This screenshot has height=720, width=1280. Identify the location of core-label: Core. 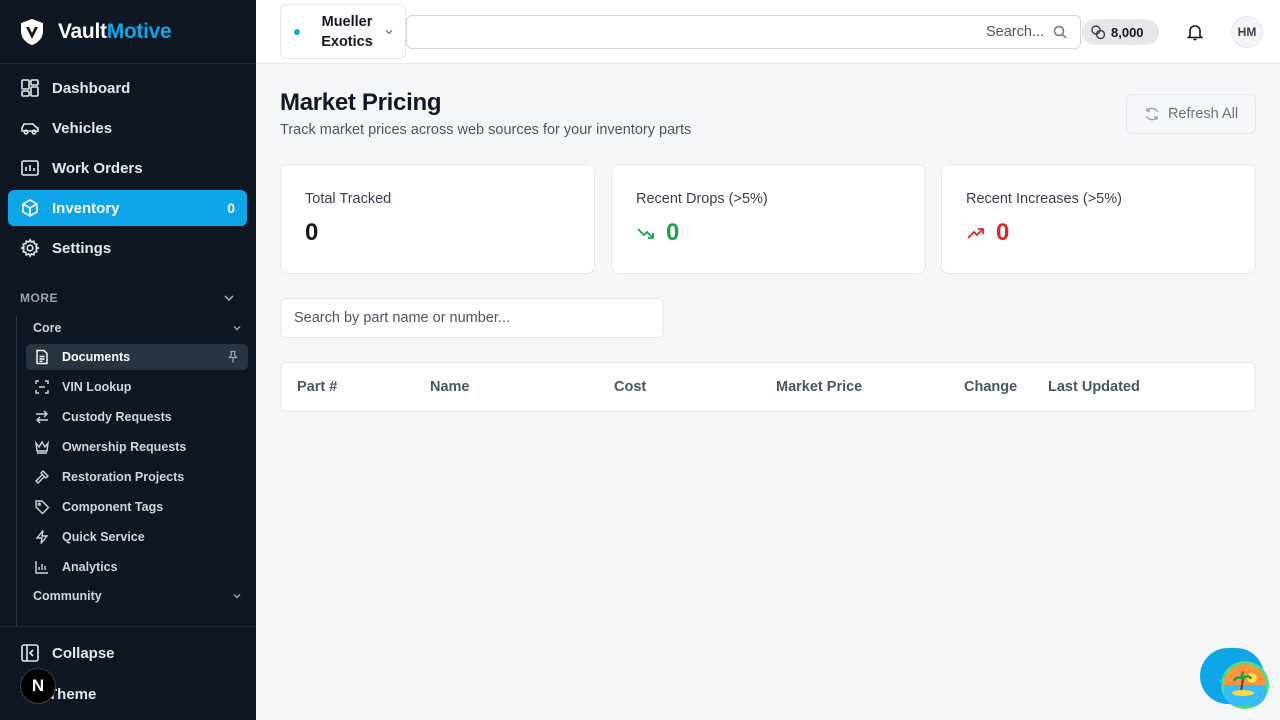
(47, 328).